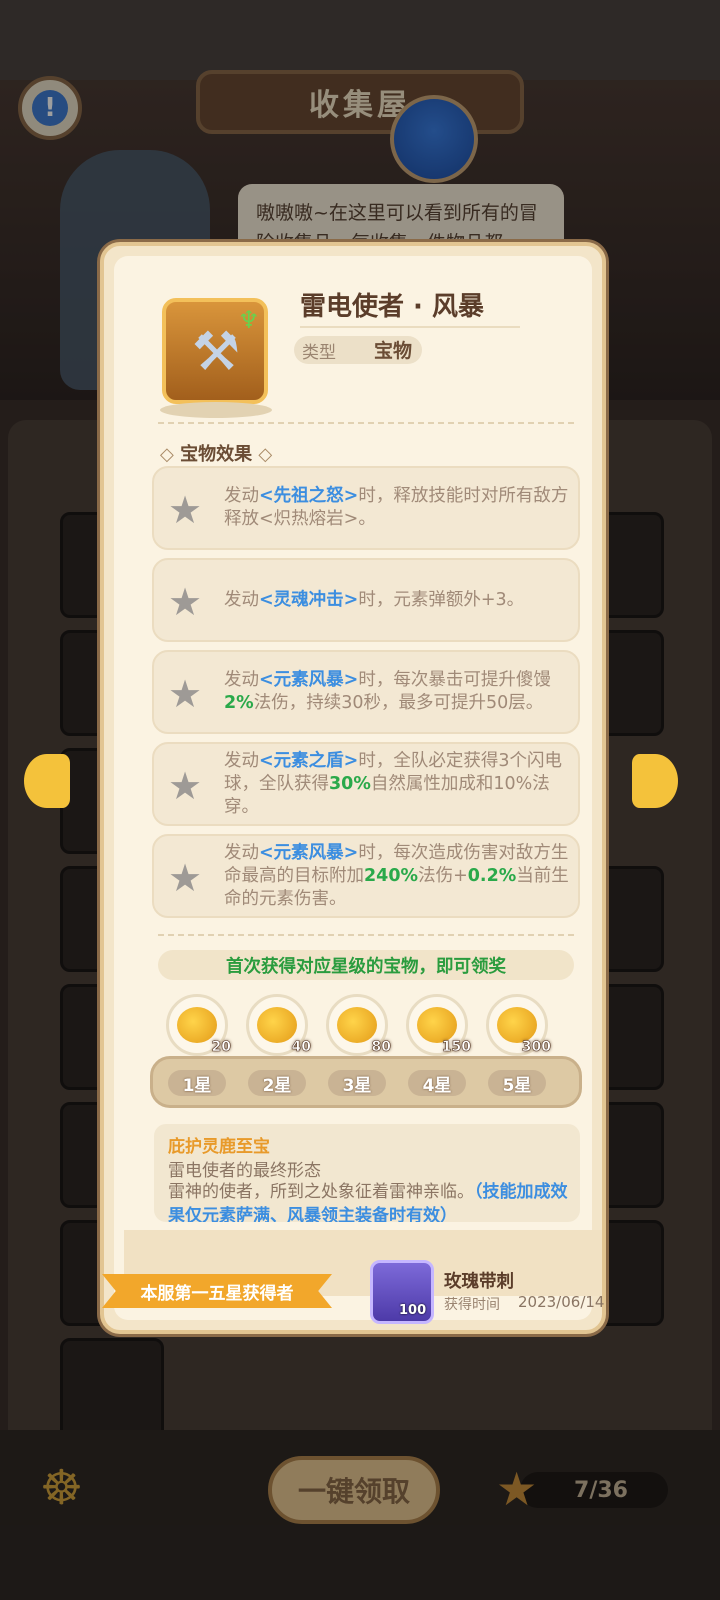  What do you see at coordinates (277, 1083) in the screenshot?
I see `star-tier-label: 2星` at bounding box center [277, 1083].